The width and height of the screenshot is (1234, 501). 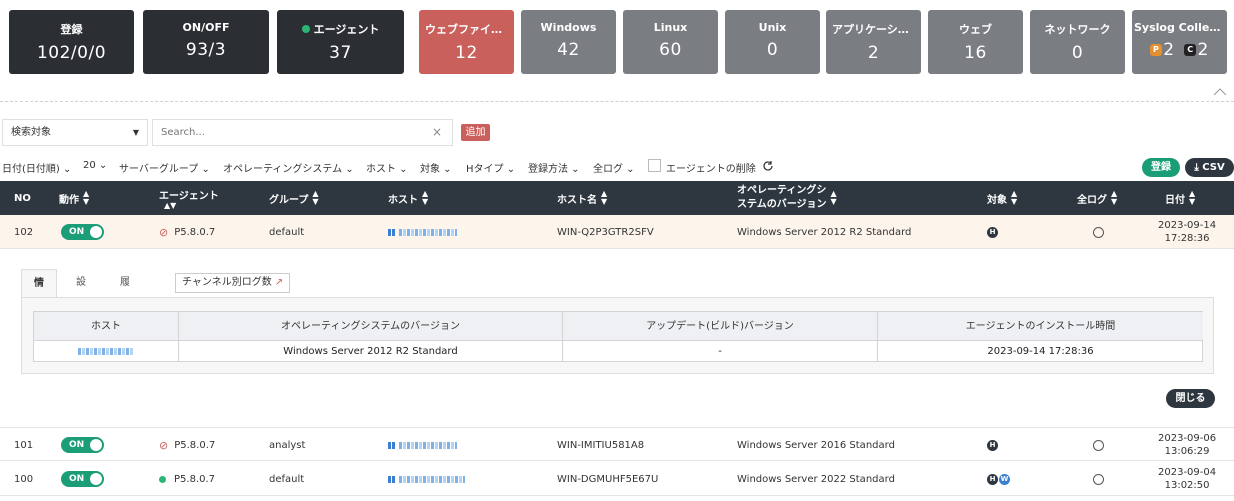 What do you see at coordinates (466, 53) in the screenshot?
I see `card-value: 12` at bounding box center [466, 53].